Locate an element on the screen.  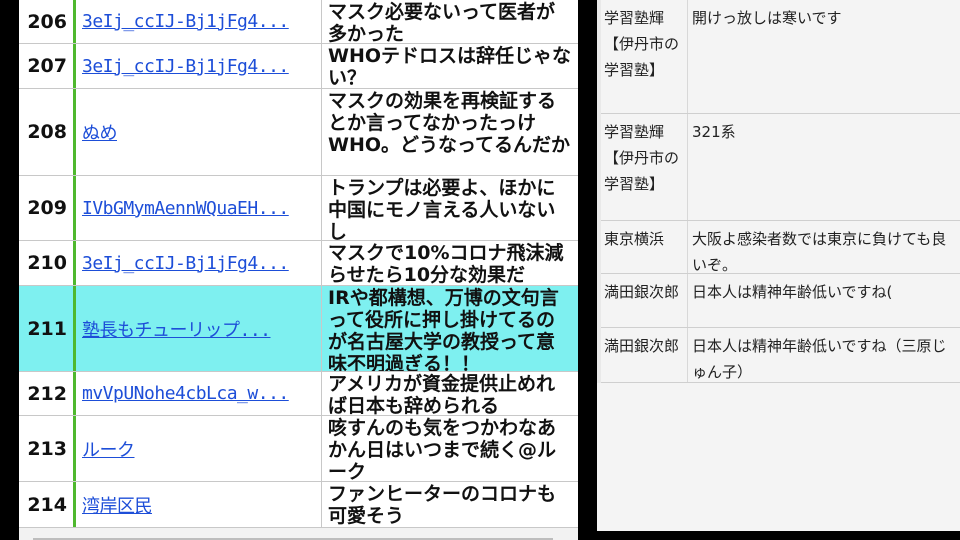
comment-row: 207 3eIj_ccIJ-Bj1jFg4... WHOテドロスは辞任じゃない？ is located at coordinates (298, 66).